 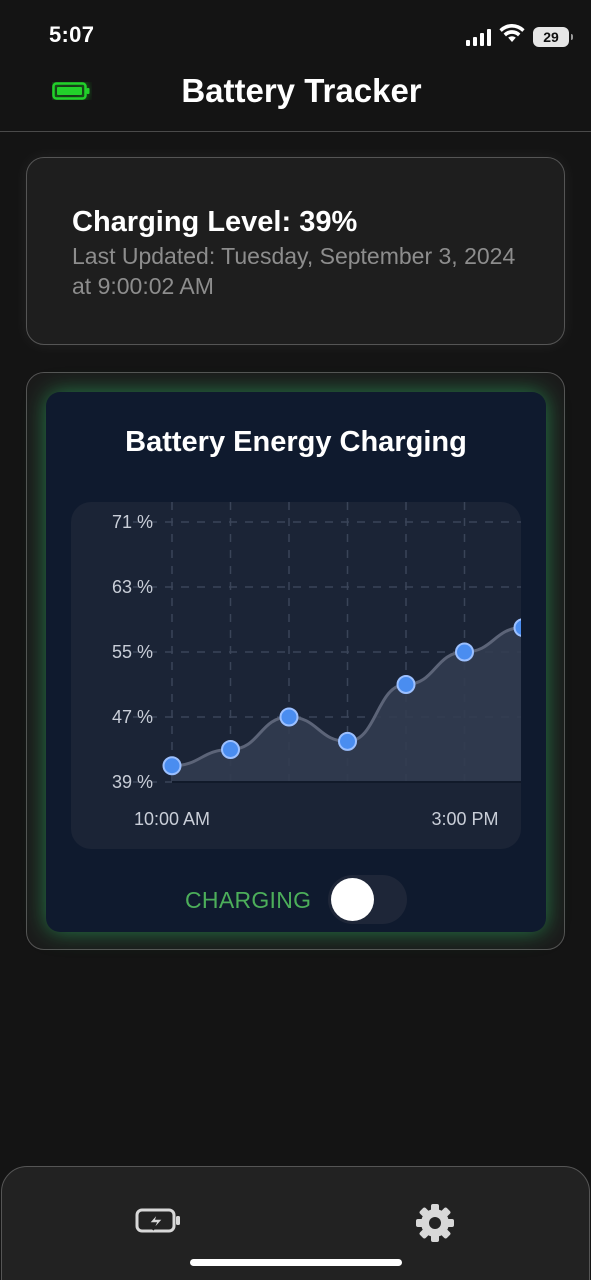 I want to click on home-indicator, so click(x=296, y=1262).